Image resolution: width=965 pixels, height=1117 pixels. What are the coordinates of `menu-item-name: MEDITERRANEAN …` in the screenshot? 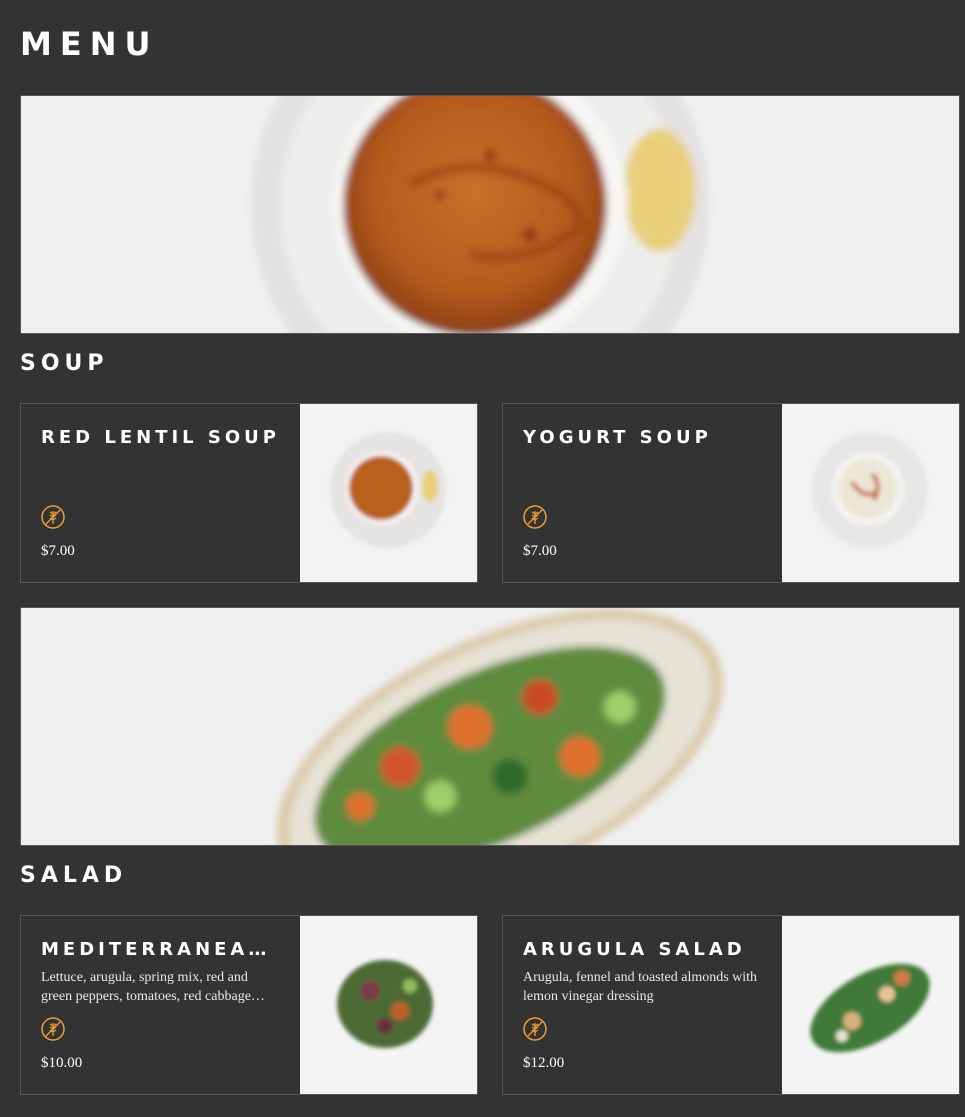 It's located at (160, 950).